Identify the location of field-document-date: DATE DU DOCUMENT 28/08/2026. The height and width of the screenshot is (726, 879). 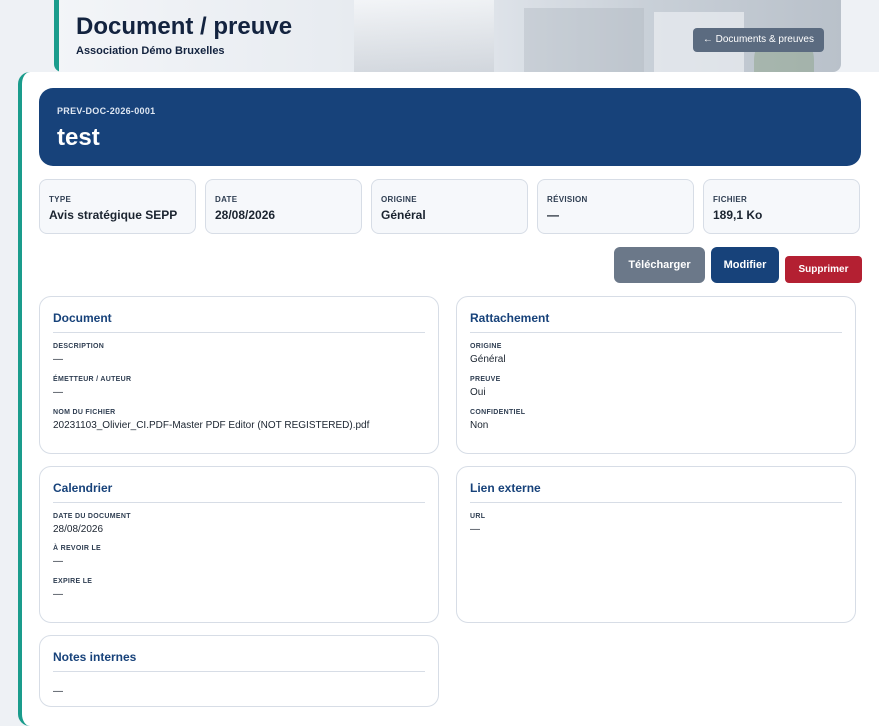
(92, 524).